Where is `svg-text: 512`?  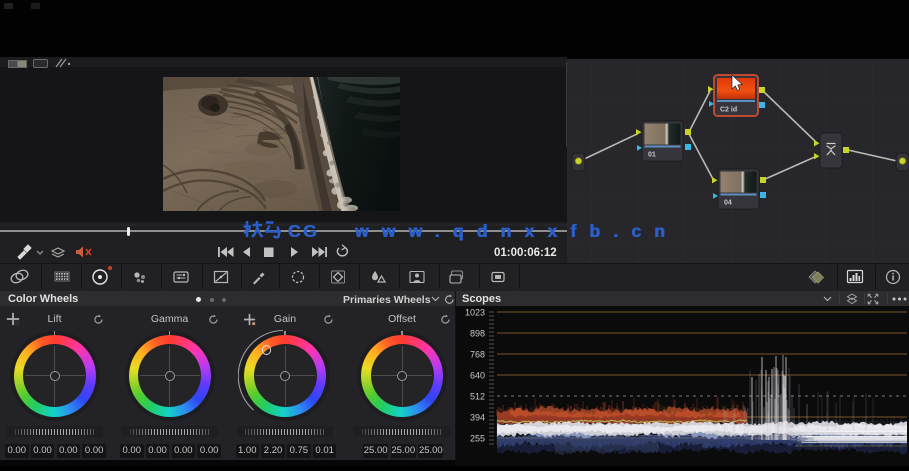 svg-text: 512 is located at coordinates (477, 397).